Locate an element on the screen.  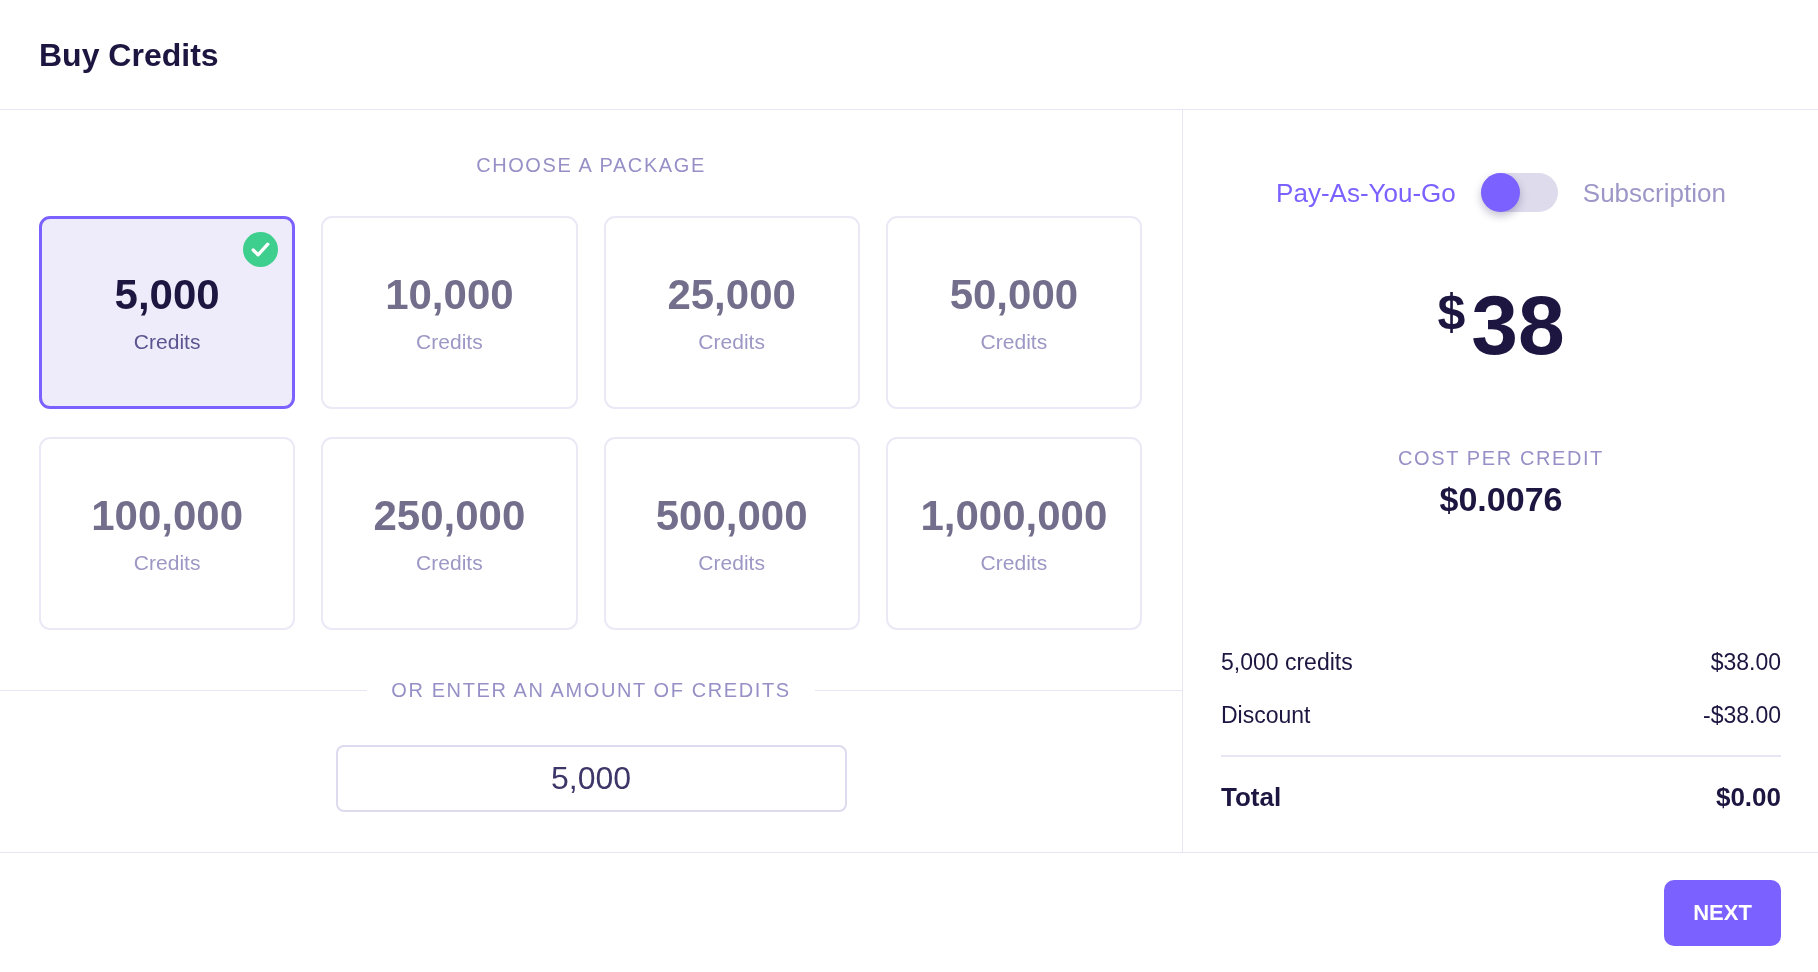
check-icon is located at coordinates (261, 249).